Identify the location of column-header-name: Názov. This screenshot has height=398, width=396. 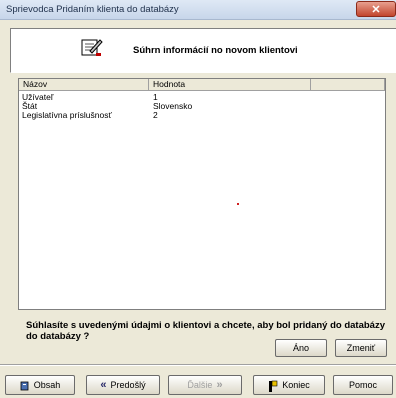
(84, 85).